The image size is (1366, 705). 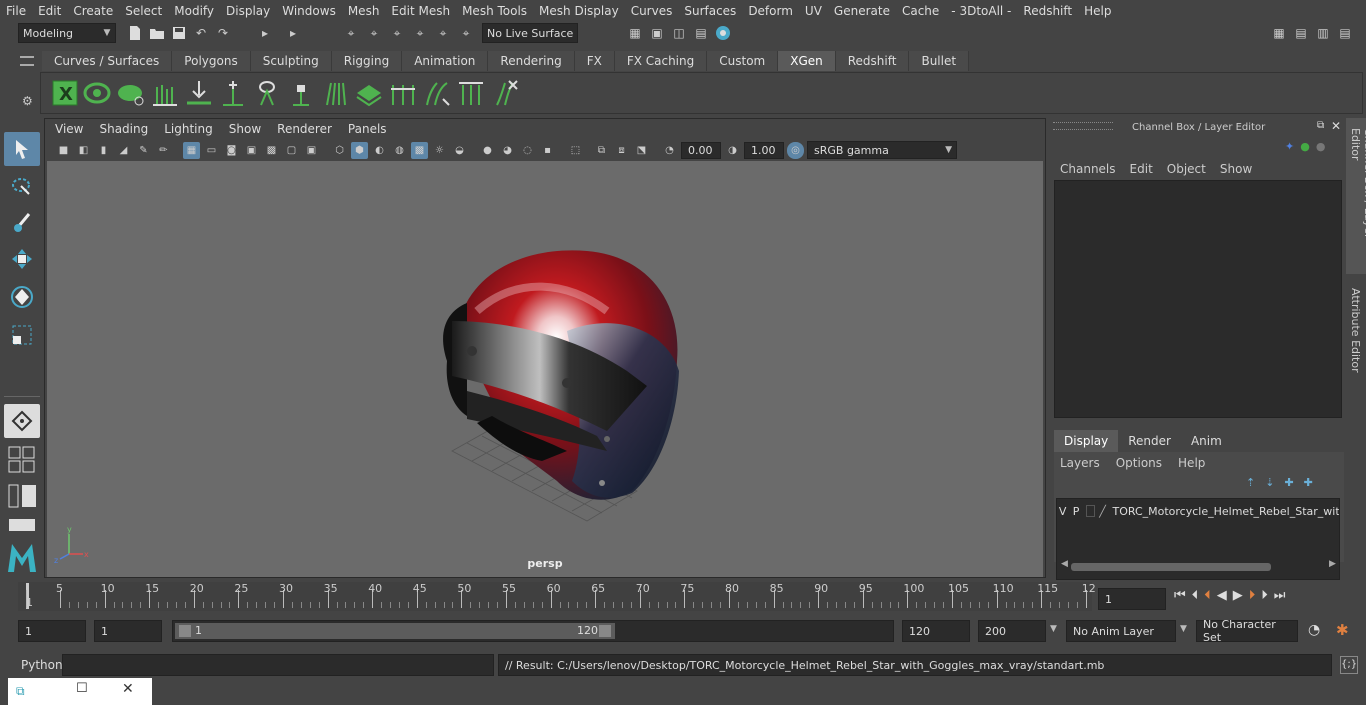 What do you see at coordinates (248, 11) in the screenshot?
I see `menu-display: Display` at bounding box center [248, 11].